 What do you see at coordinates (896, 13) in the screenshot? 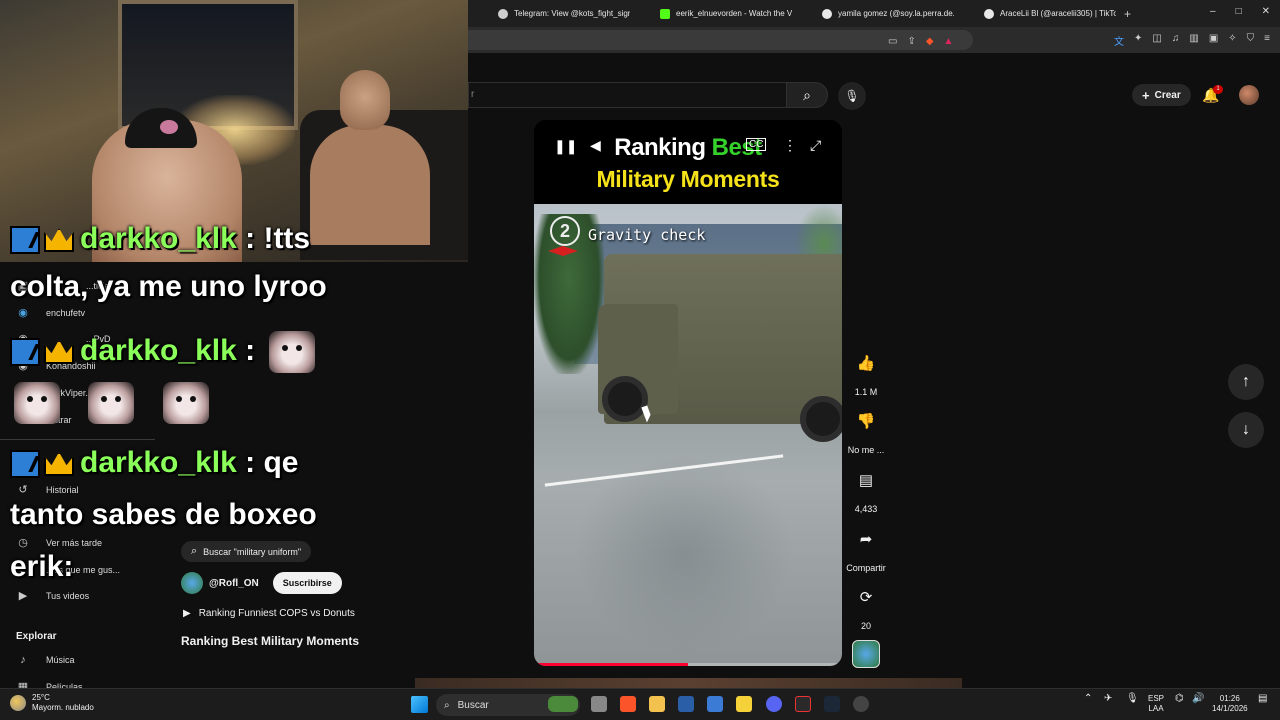
I see `tab-title: yamila gomez (@soy.la.perra.de.t90` at bounding box center [896, 13].